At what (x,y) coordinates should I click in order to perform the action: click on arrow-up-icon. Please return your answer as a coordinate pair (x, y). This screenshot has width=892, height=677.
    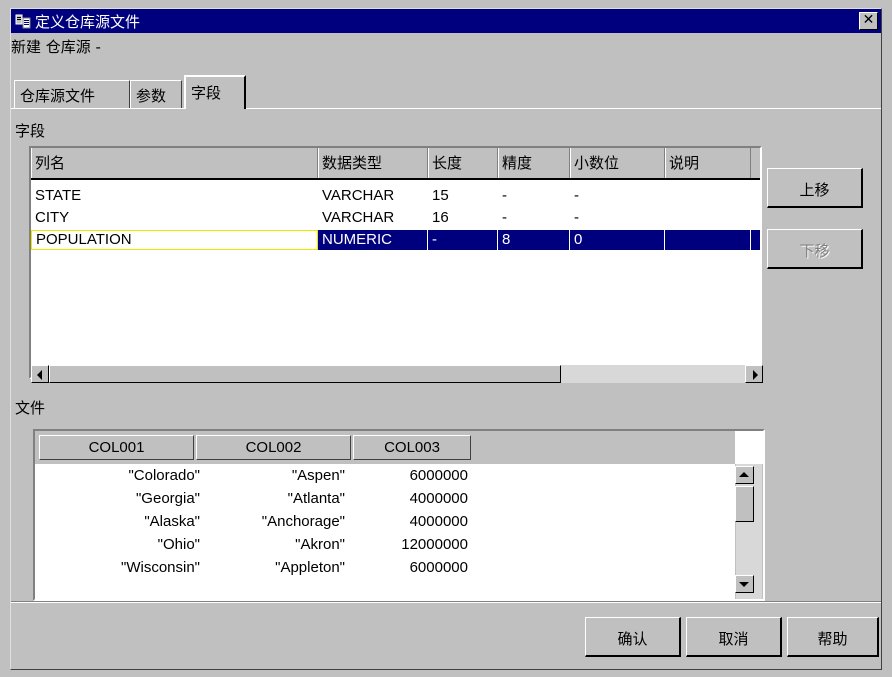
    Looking at the image, I should click on (744, 474).